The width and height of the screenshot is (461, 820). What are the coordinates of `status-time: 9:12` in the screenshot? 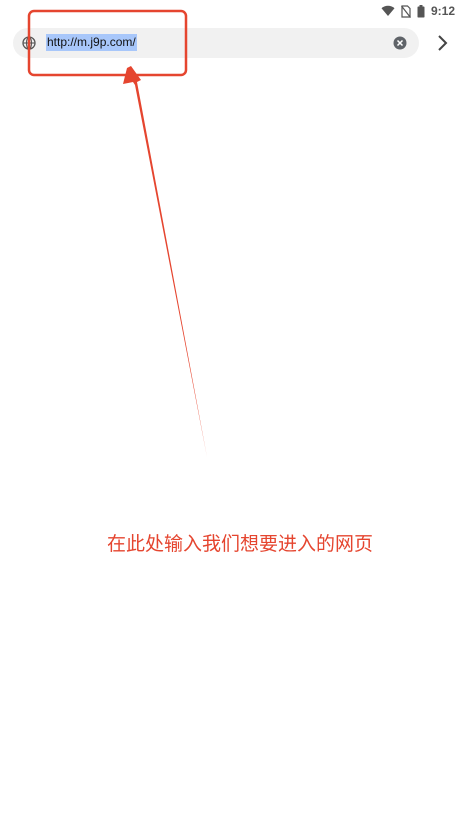 It's located at (442, 11).